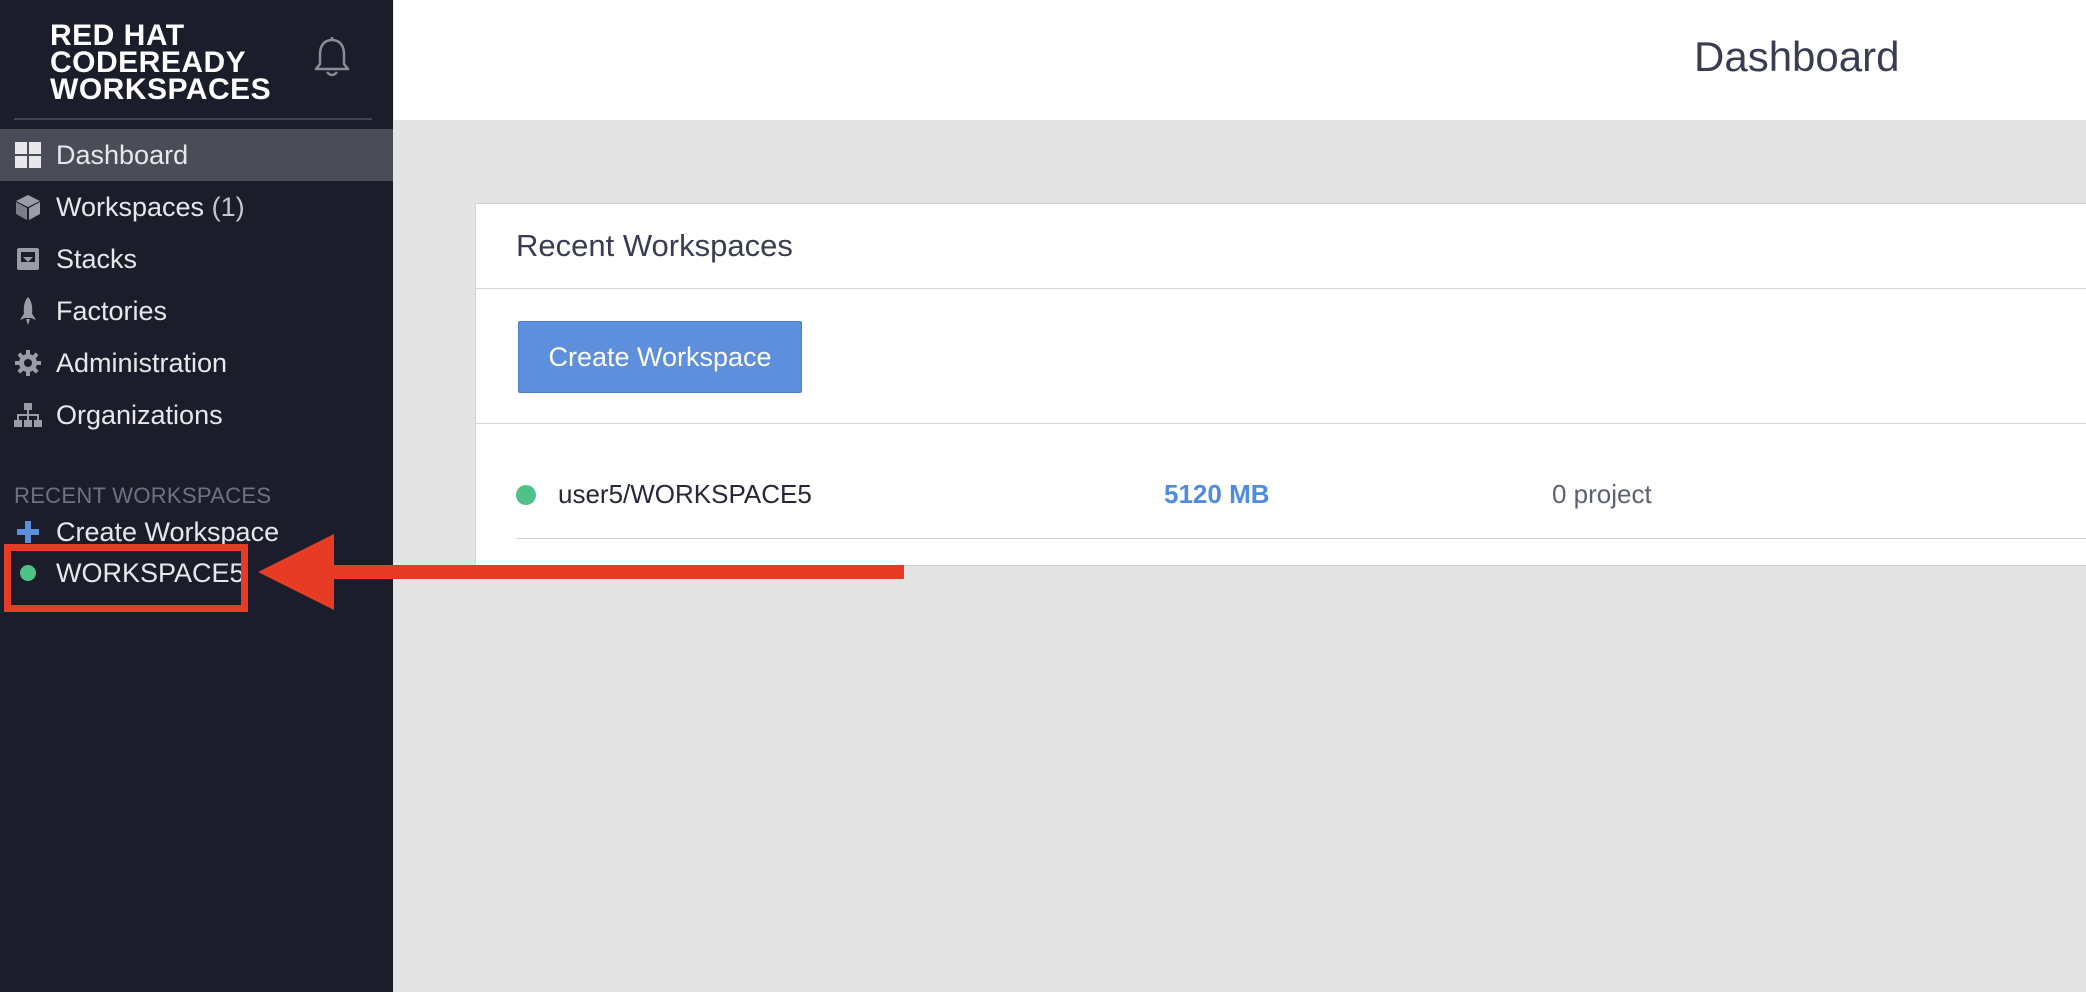 This screenshot has width=2086, height=992. What do you see at coordinates (332, 58) in the screenshot?
I see `bell-icon` at bounding box center [332, 58].